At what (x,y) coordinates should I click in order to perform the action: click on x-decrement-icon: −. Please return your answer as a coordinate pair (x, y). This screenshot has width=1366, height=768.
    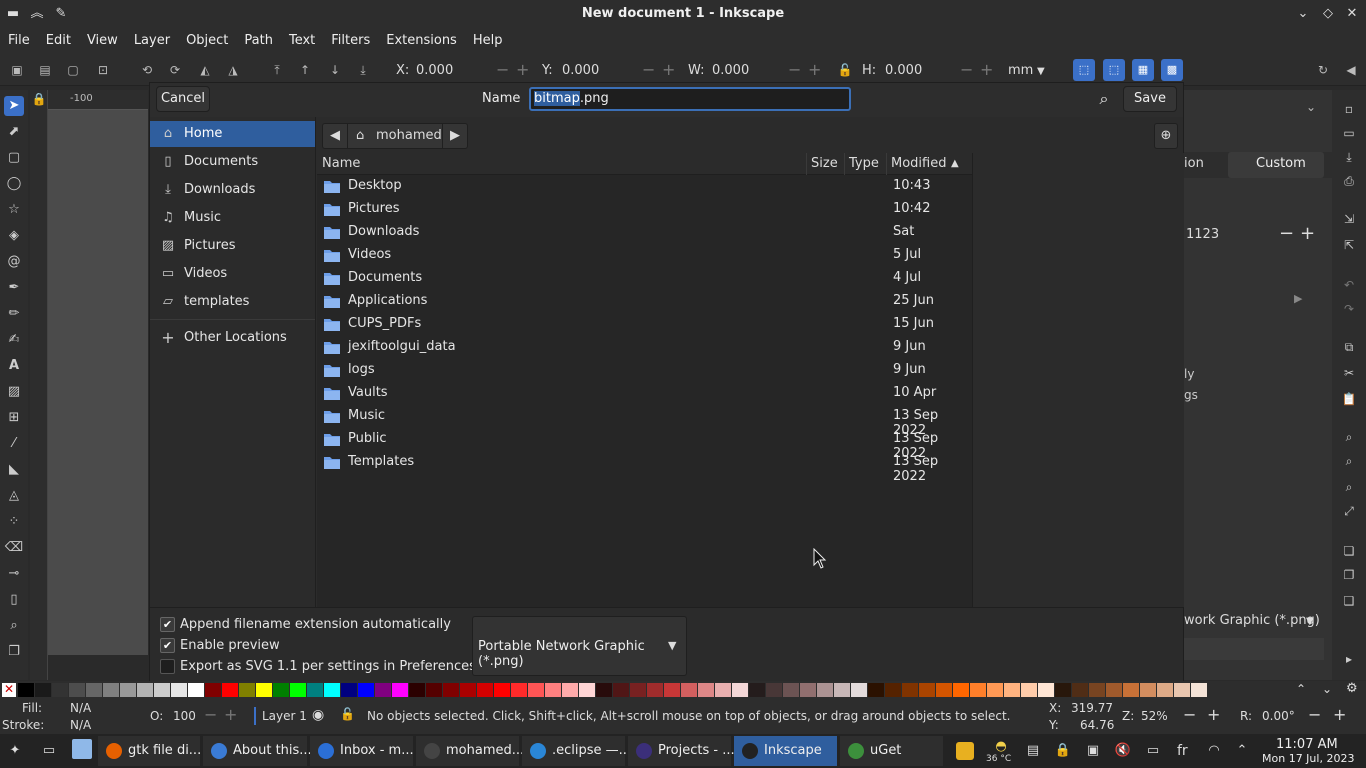
    Looking at the image, I should click on (502, 69).